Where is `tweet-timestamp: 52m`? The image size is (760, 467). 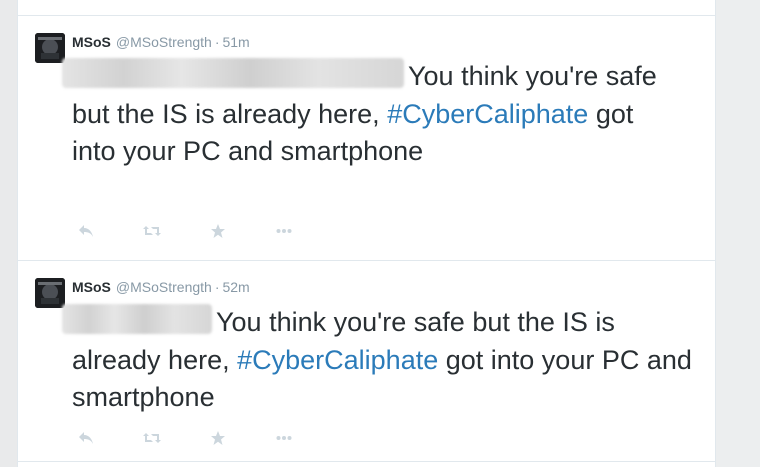 tweet-timestamp: 52m is located at coordinates (235, 287).